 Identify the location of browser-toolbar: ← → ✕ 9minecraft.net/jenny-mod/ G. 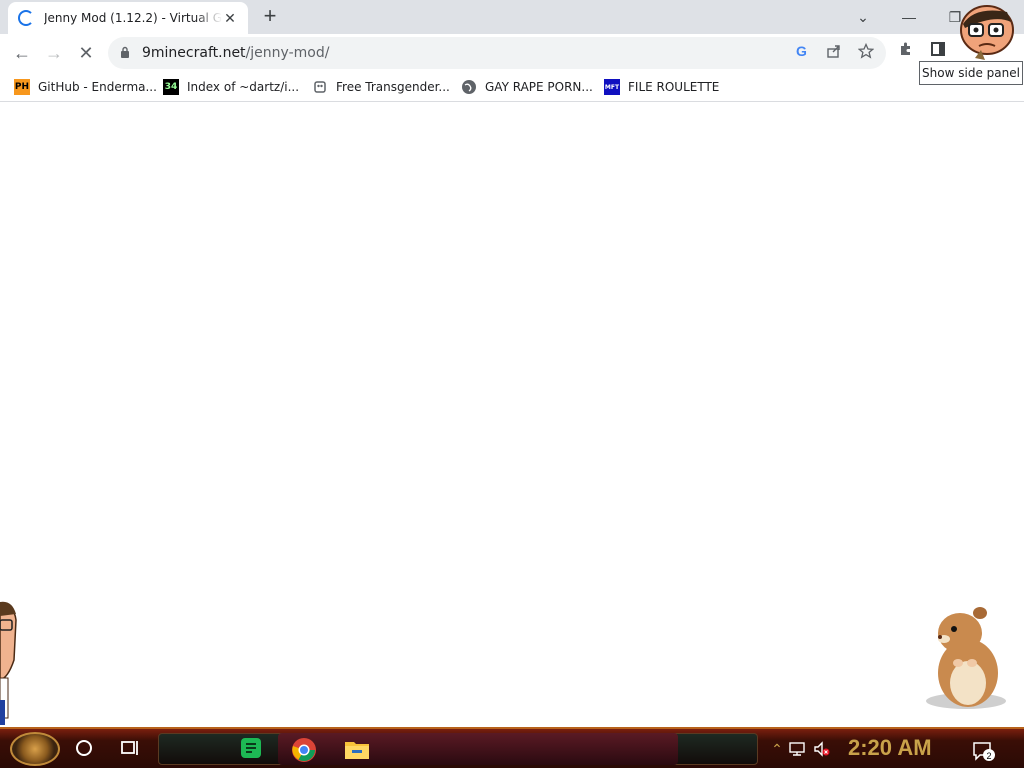
(512, 53).